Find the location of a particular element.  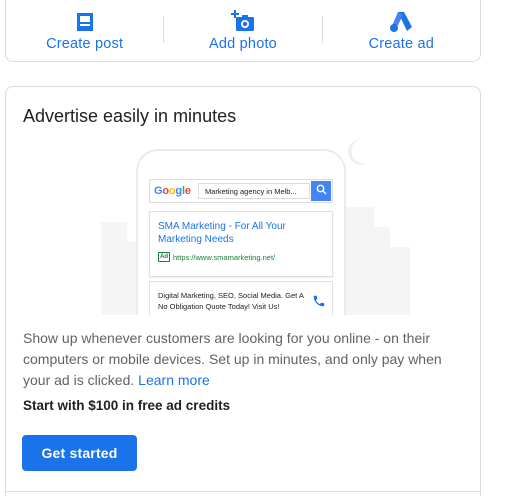

ad-badge: Ad is located at coordinates (164, 257).